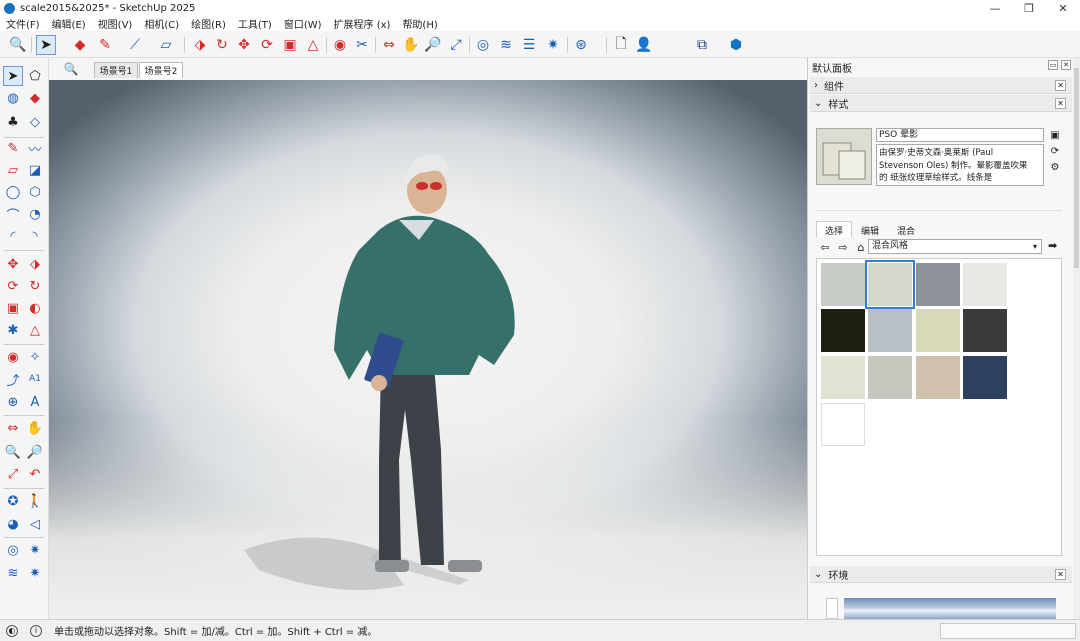 This screenshot has width=1080, height=641. I want to click on warehouse-icon: ✷, so click(35, 550).